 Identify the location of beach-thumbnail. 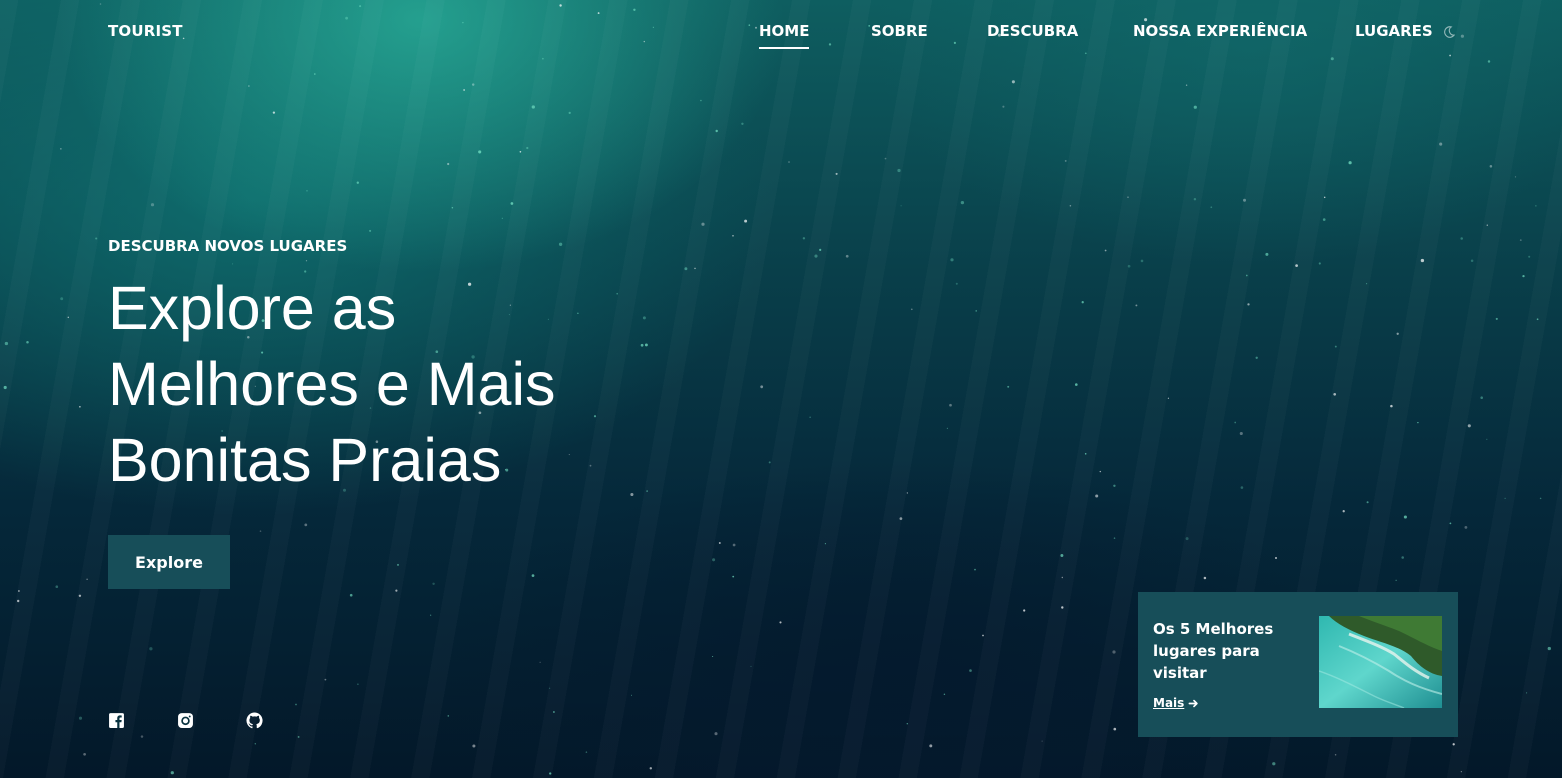
(1380, 662).